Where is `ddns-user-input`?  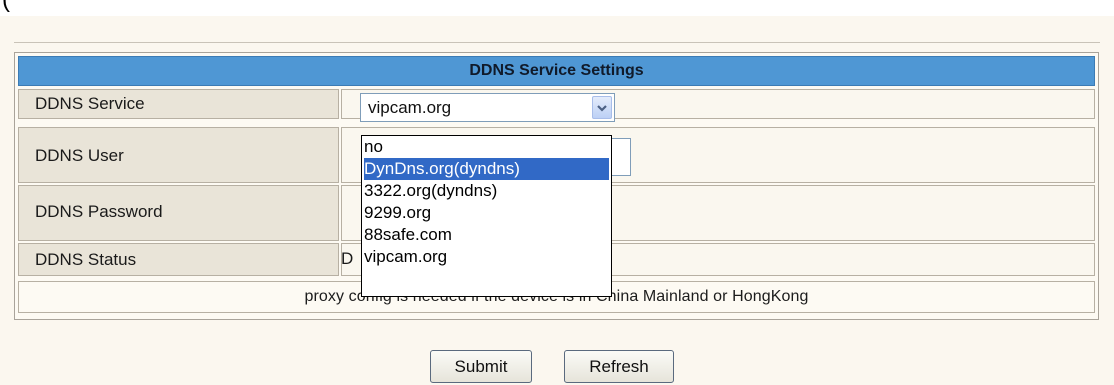 ddns-user-input is located at coordinates (621, 157).